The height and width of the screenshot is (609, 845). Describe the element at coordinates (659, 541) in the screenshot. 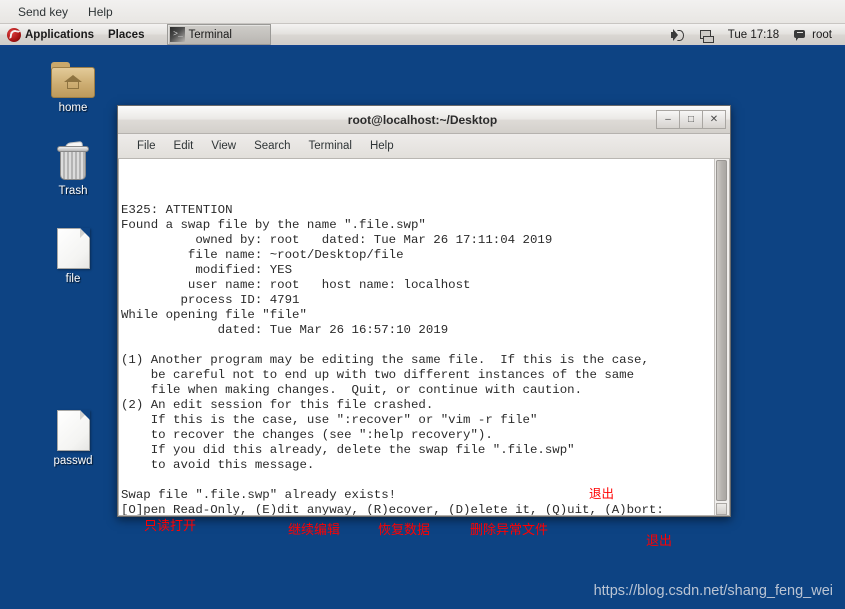

I see `annotation-quit-bottom: 退出` at that location.